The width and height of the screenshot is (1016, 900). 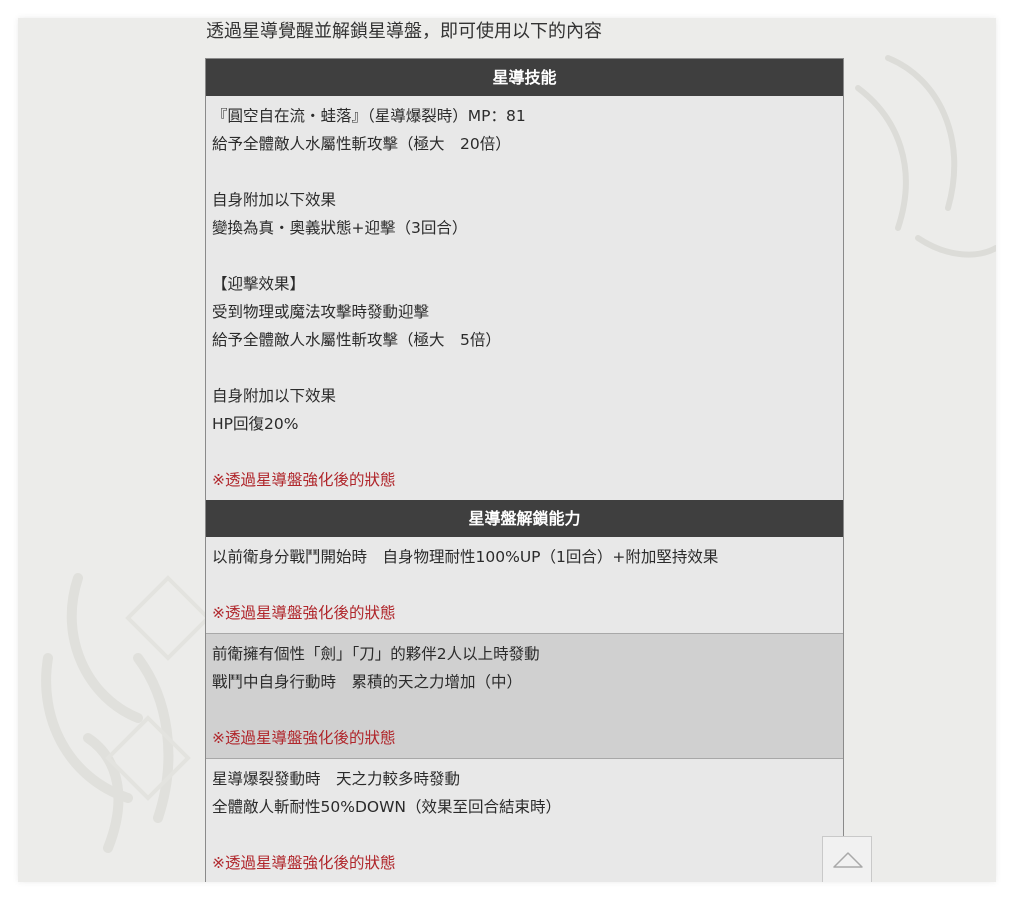 I want to click on skill-line: 受到物理或魔法攻擊時發動迎擊, so click(x=321, y=312).